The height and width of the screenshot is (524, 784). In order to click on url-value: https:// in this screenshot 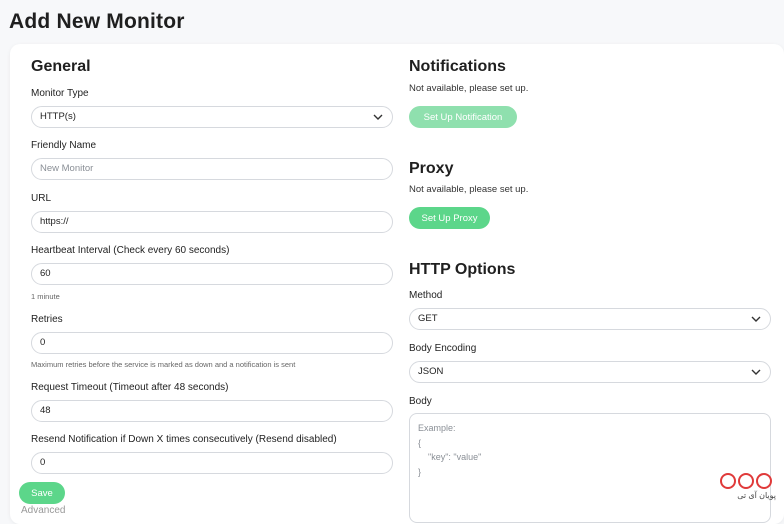, I will do `click(54, 221)`.